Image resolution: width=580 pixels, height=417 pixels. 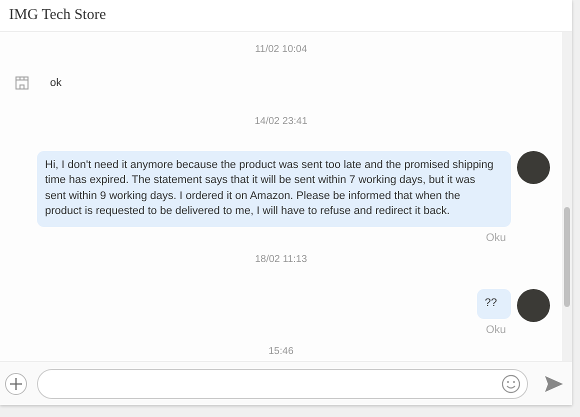 I want to click on send-icon, so click(x=554, y=383).